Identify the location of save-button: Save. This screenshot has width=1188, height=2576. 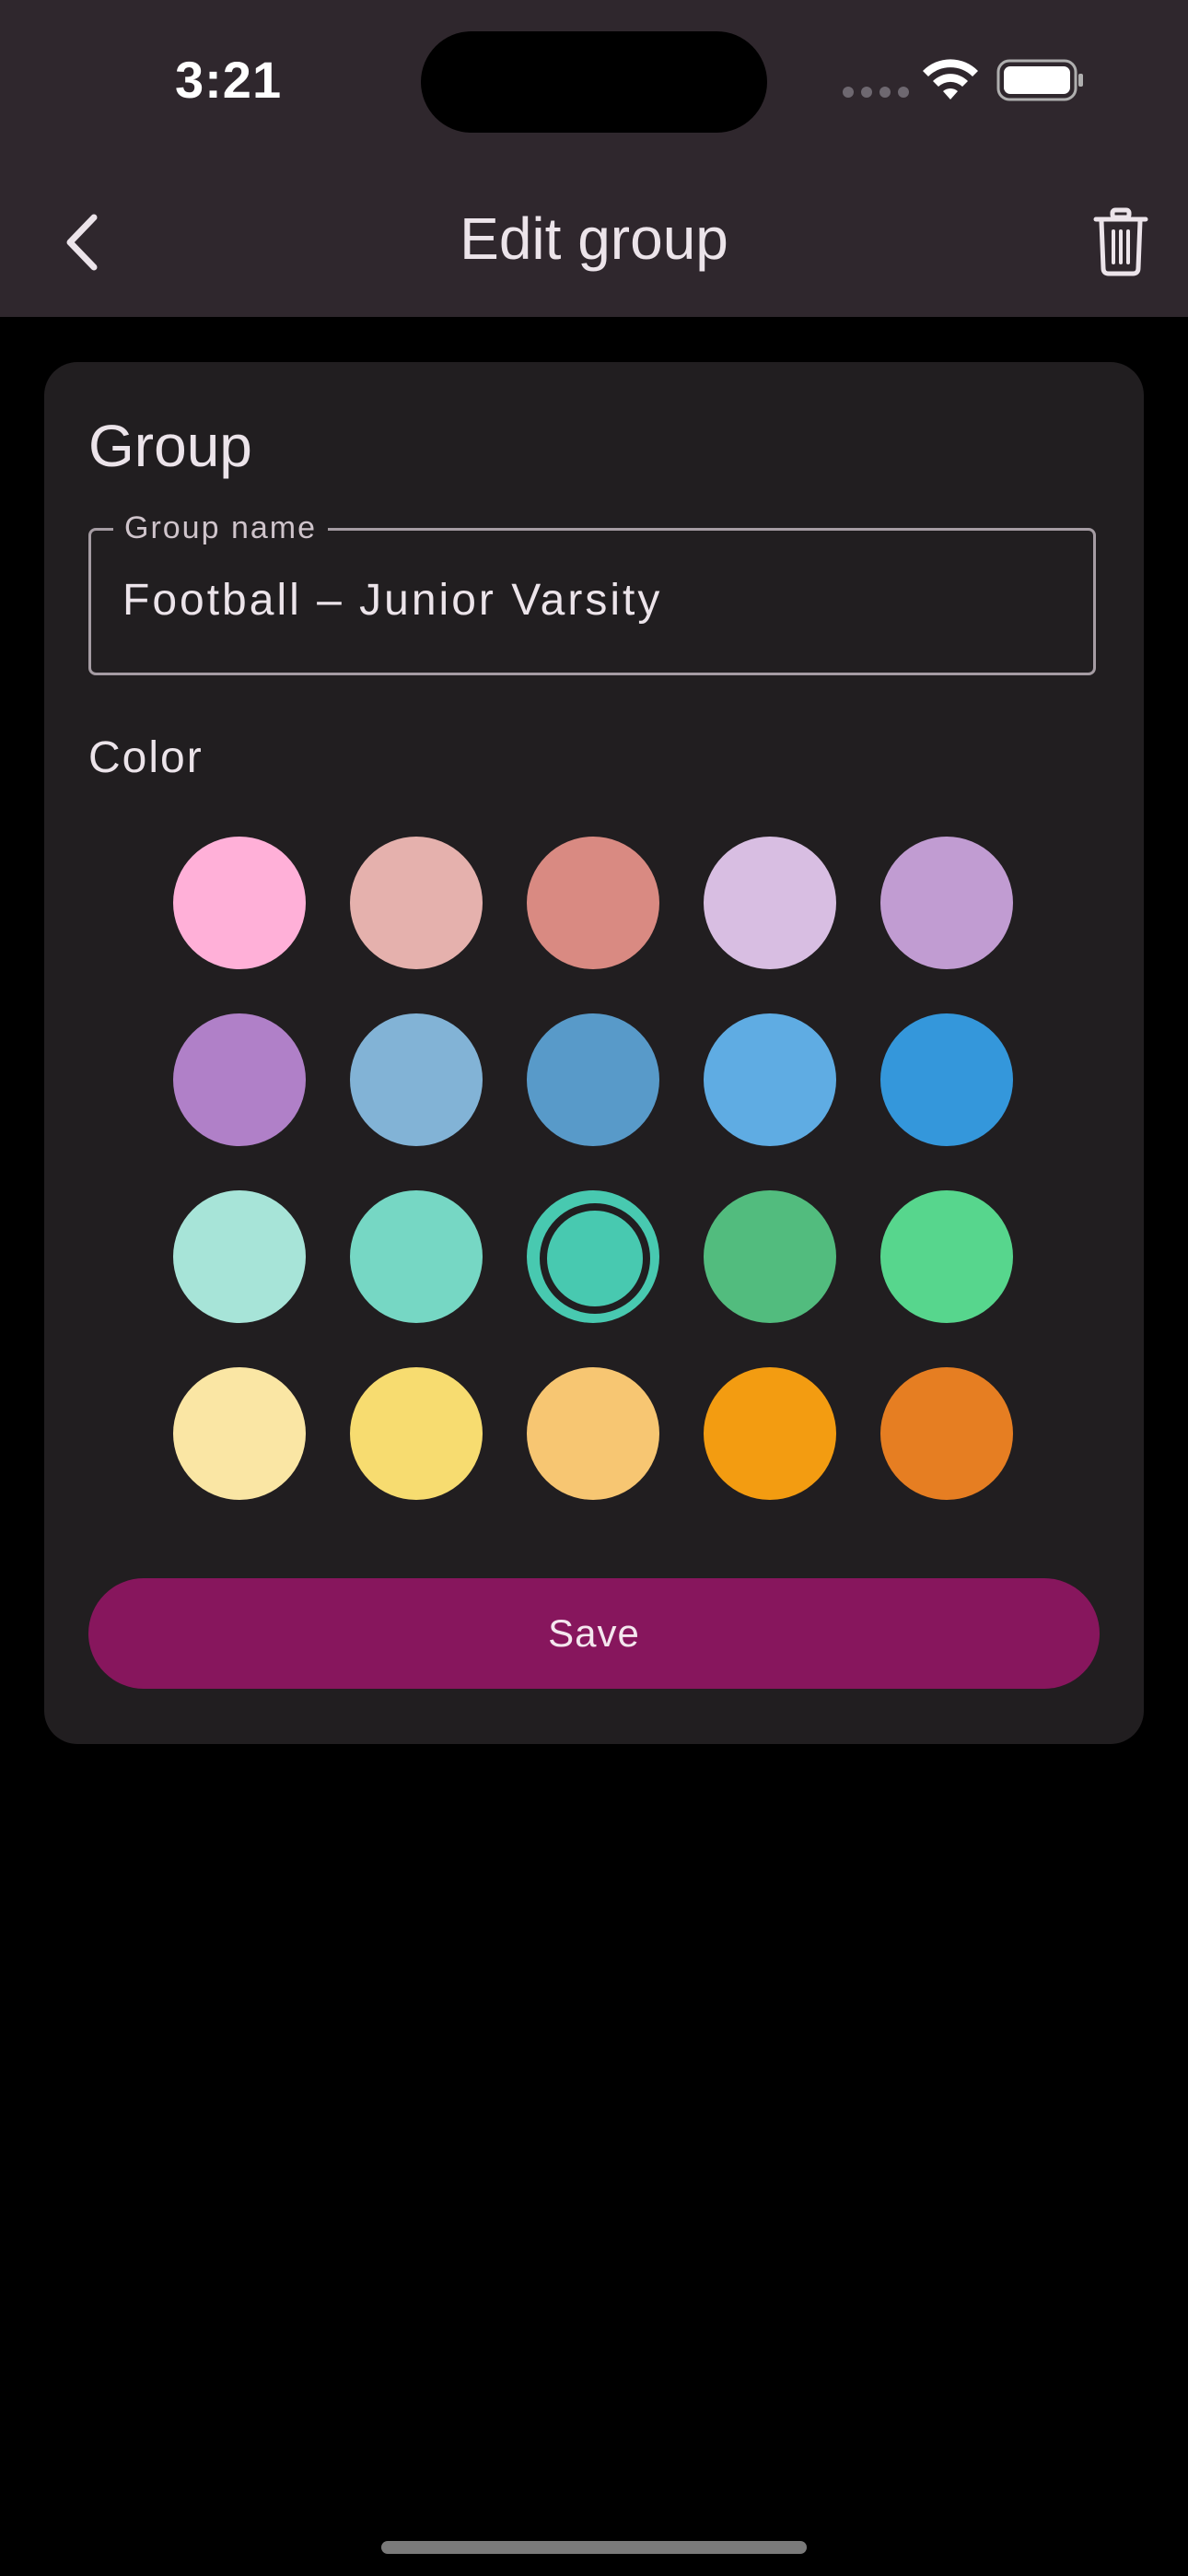
(594, 1633).